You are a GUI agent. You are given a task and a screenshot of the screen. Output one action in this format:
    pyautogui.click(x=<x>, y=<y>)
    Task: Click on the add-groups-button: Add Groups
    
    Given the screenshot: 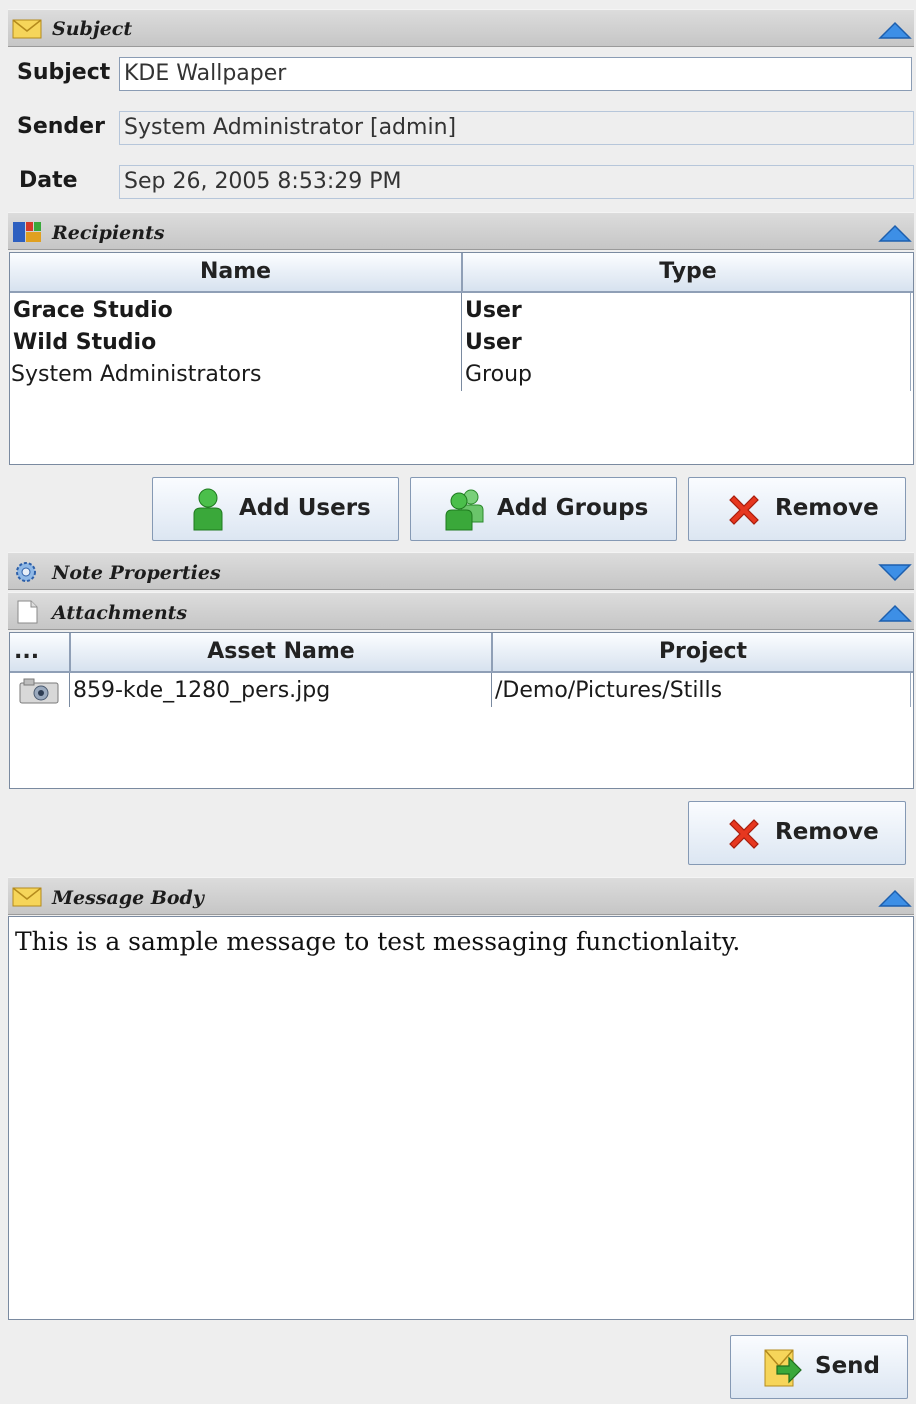 What is the action you would take?
    pyautogui.click(x=543, y=509)
    